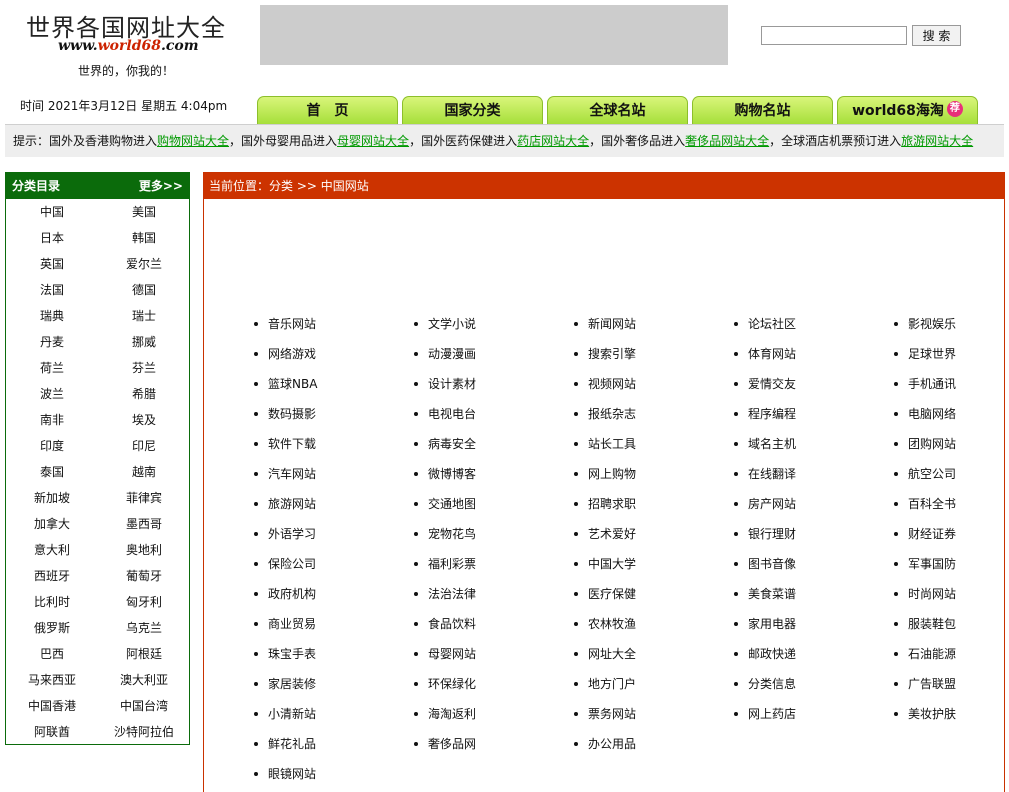  I want to click on country-link: 奥地利, so click(144, 550).